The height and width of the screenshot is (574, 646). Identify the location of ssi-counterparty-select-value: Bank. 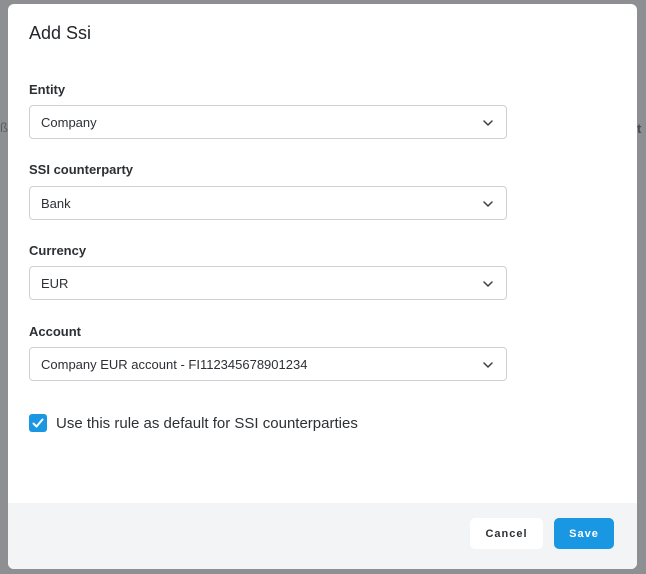
(56, 203).